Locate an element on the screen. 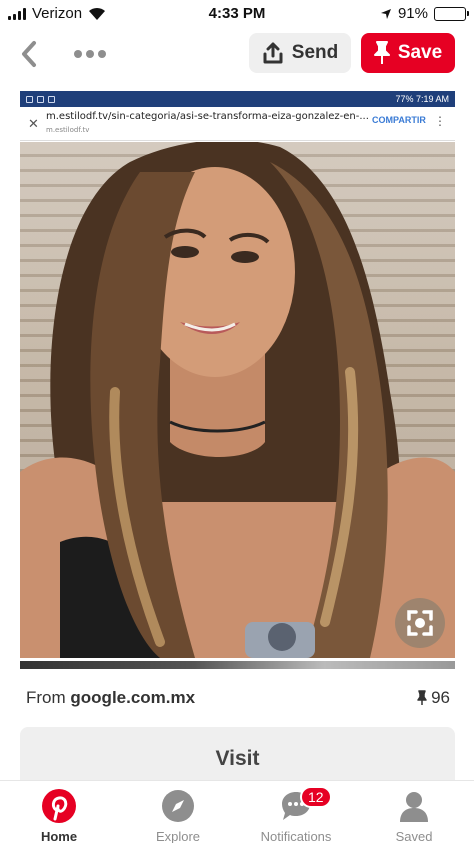 Image resolution: width=474 pixels, height=843 pixels. person-icon is located at coordinates (414, 807).